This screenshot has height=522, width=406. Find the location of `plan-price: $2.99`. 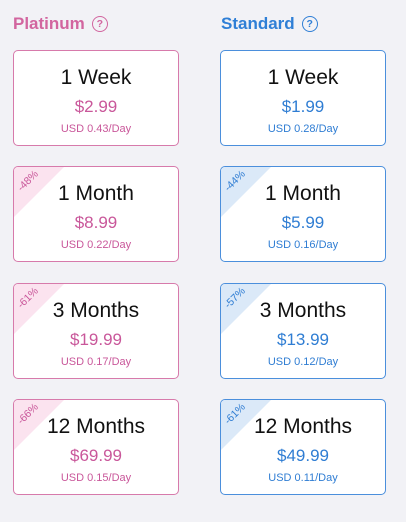

plan-price: $2.99 is located at coordinates (96, 106).